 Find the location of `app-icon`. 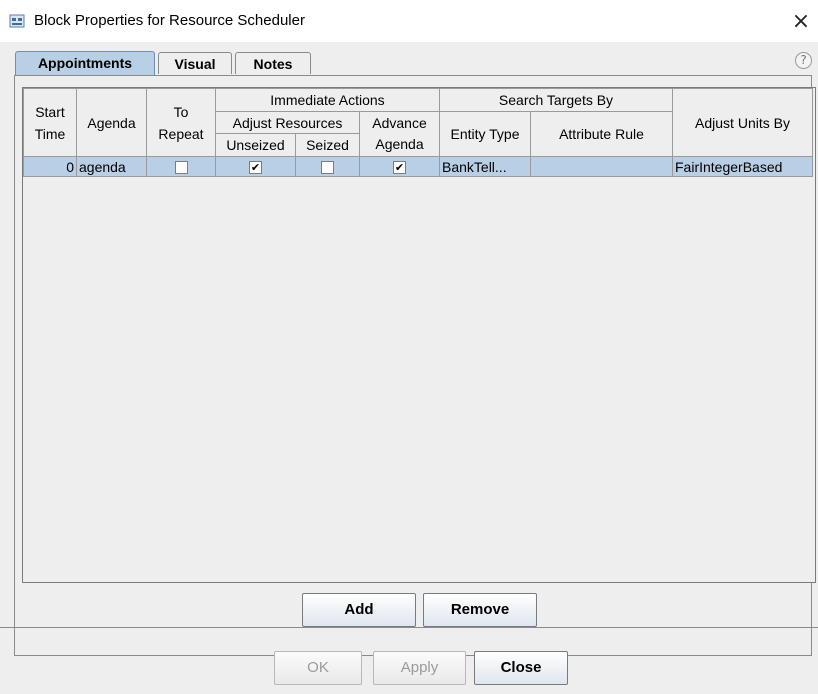

app-icon is located at coordinates (17, 21).